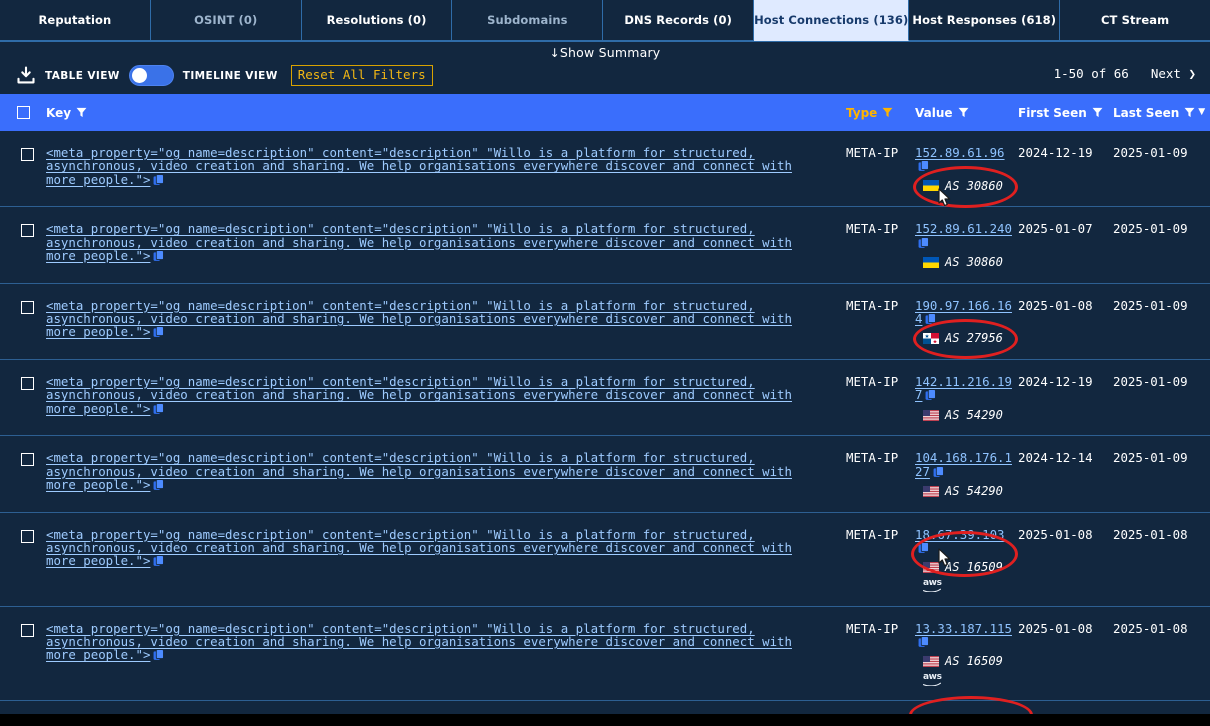  I want to click on download-icon, so click(26, 76).